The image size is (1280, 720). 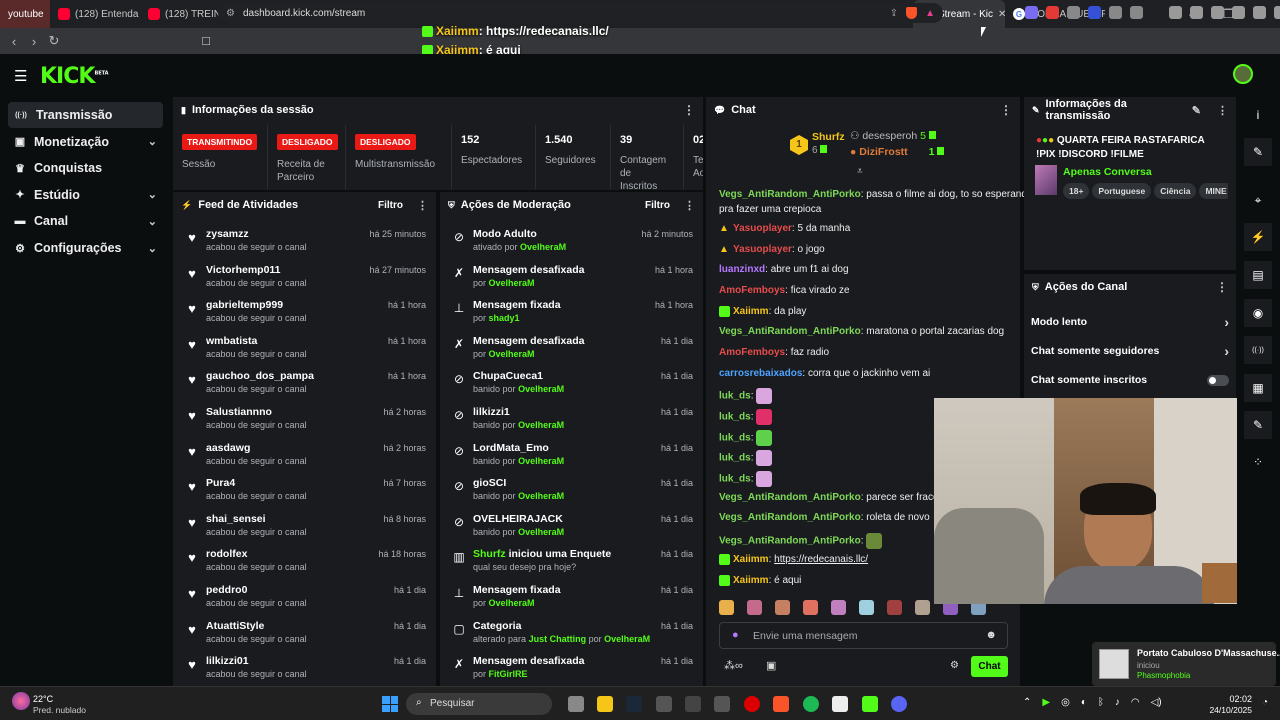 I want to click on list-icon: ▤, so click(x=1258, y=275).